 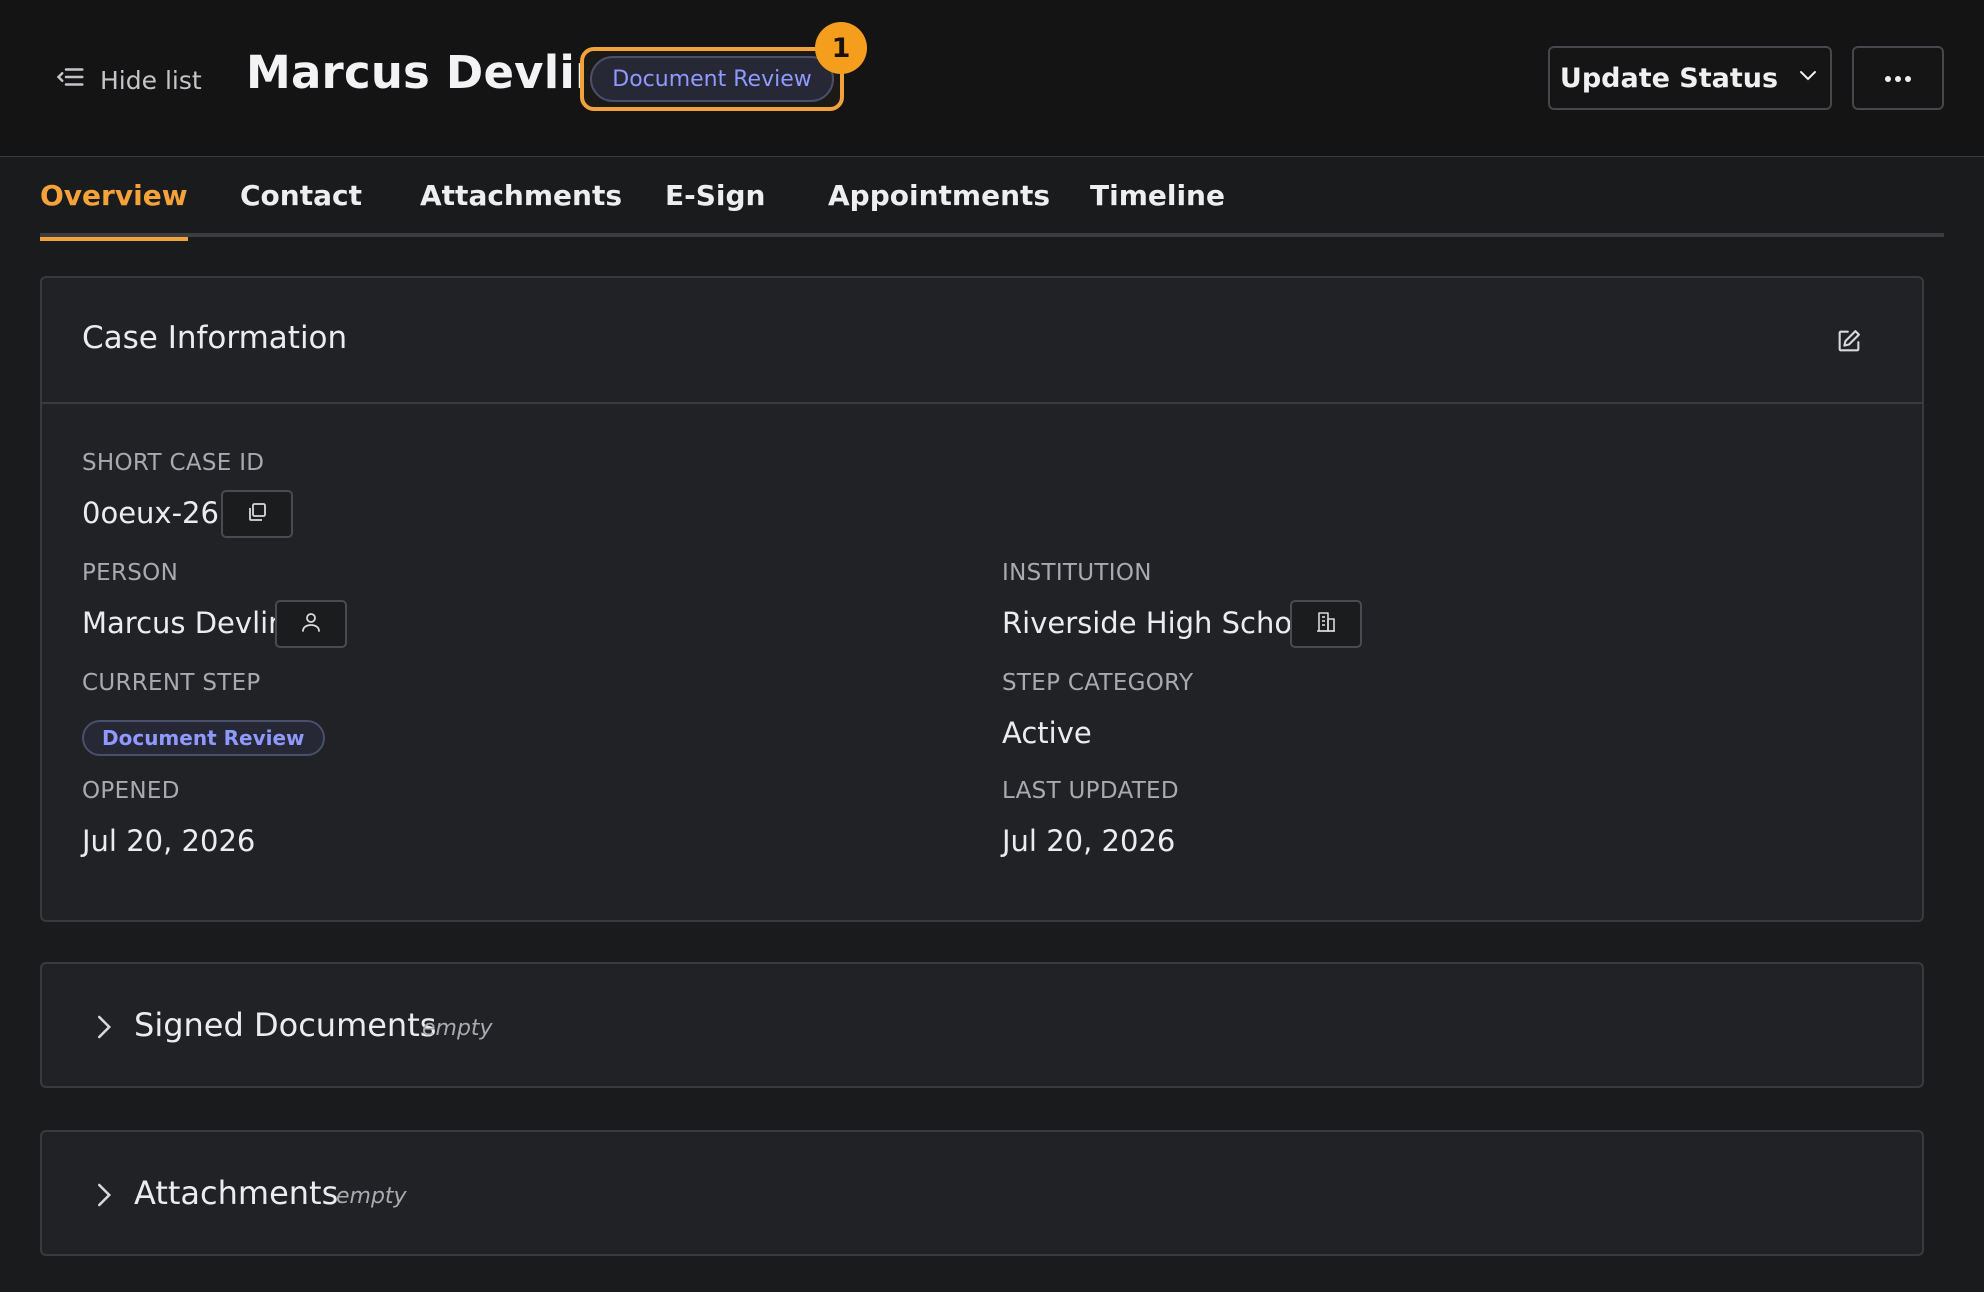 I want to click on step-category-value: Active, so click(x=1047, y=733).